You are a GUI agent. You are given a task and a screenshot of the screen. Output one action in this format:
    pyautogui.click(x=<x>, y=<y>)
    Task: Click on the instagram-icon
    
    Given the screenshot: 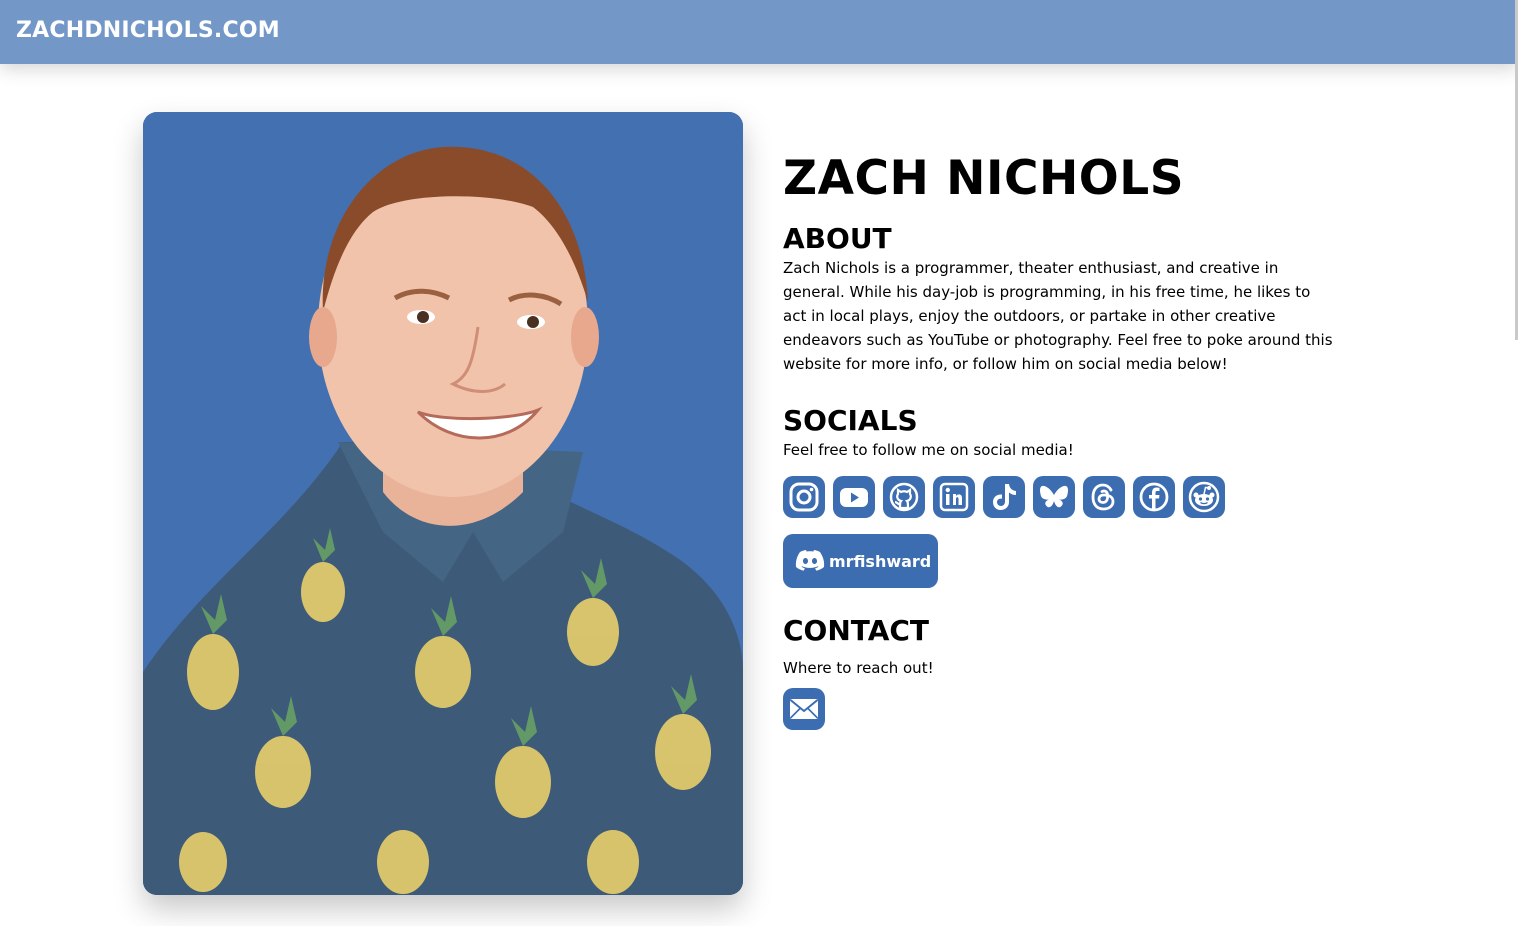 What is the action you would take?
    pyautogui.click(x=804, y=497)
    